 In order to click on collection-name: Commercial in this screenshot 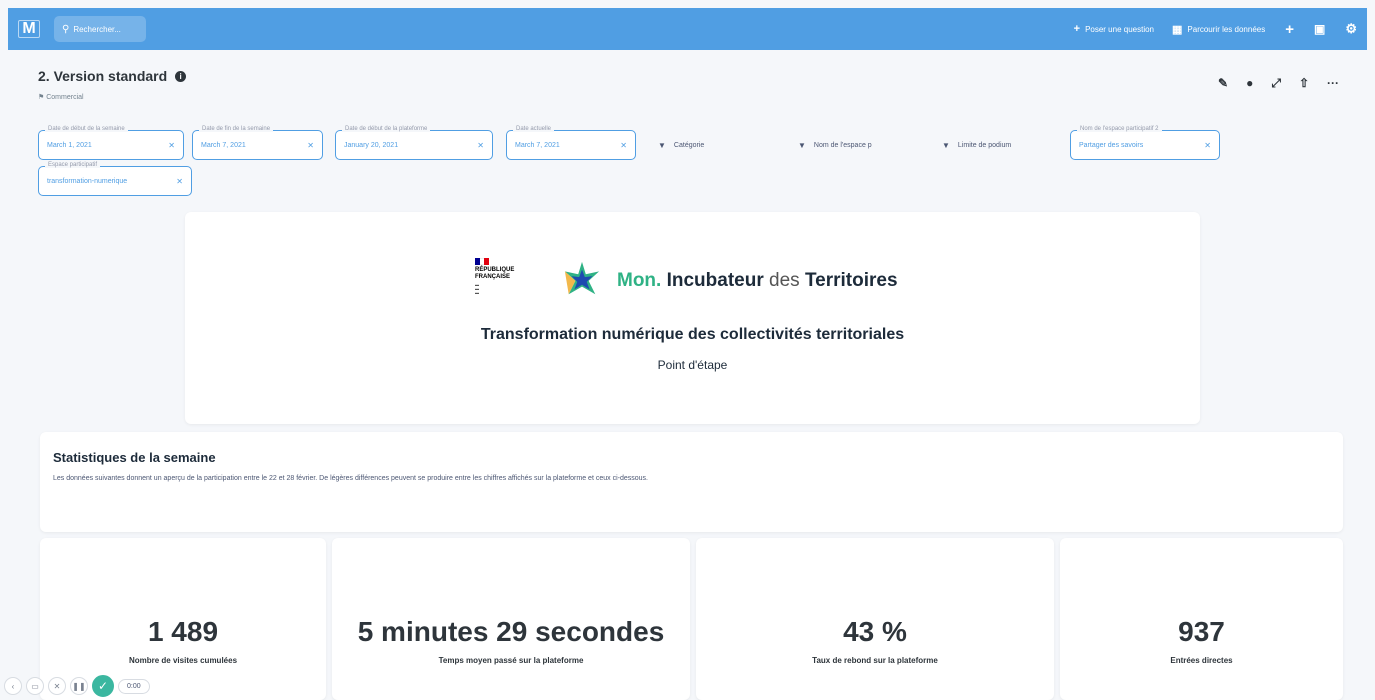, I will do `click(65, 97)`.